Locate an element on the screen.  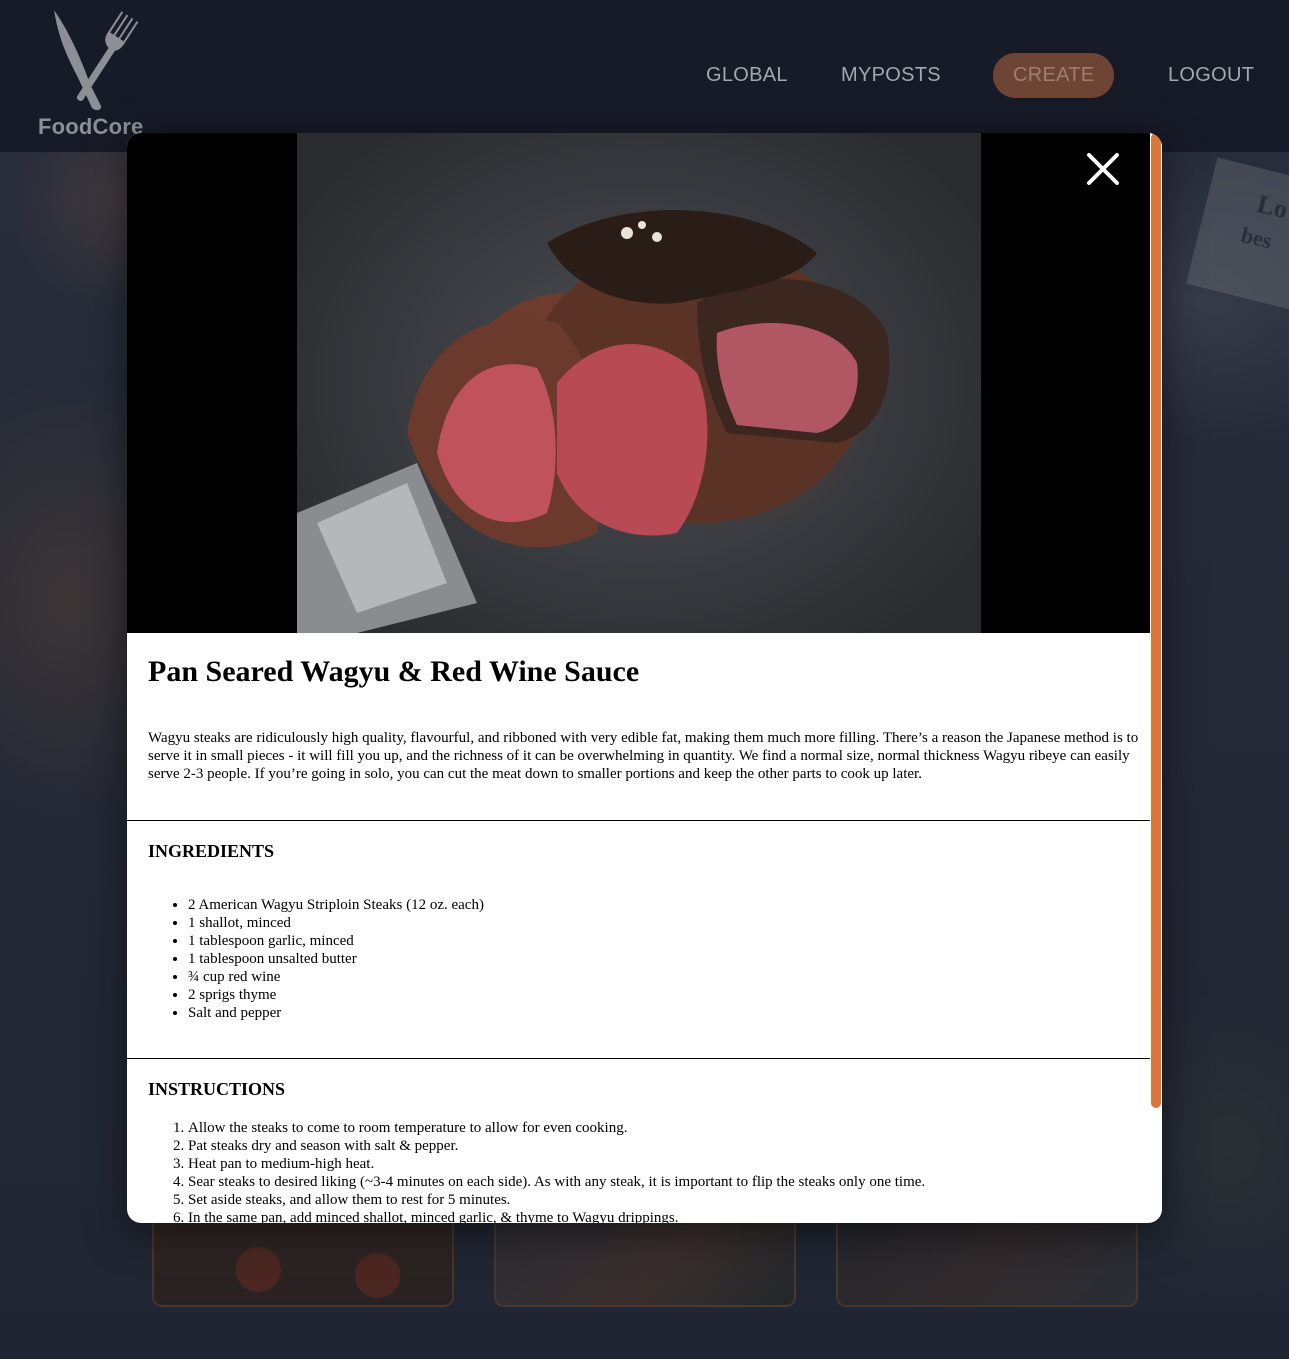
modal-scrollbar is located at coordinates (1156, 678).